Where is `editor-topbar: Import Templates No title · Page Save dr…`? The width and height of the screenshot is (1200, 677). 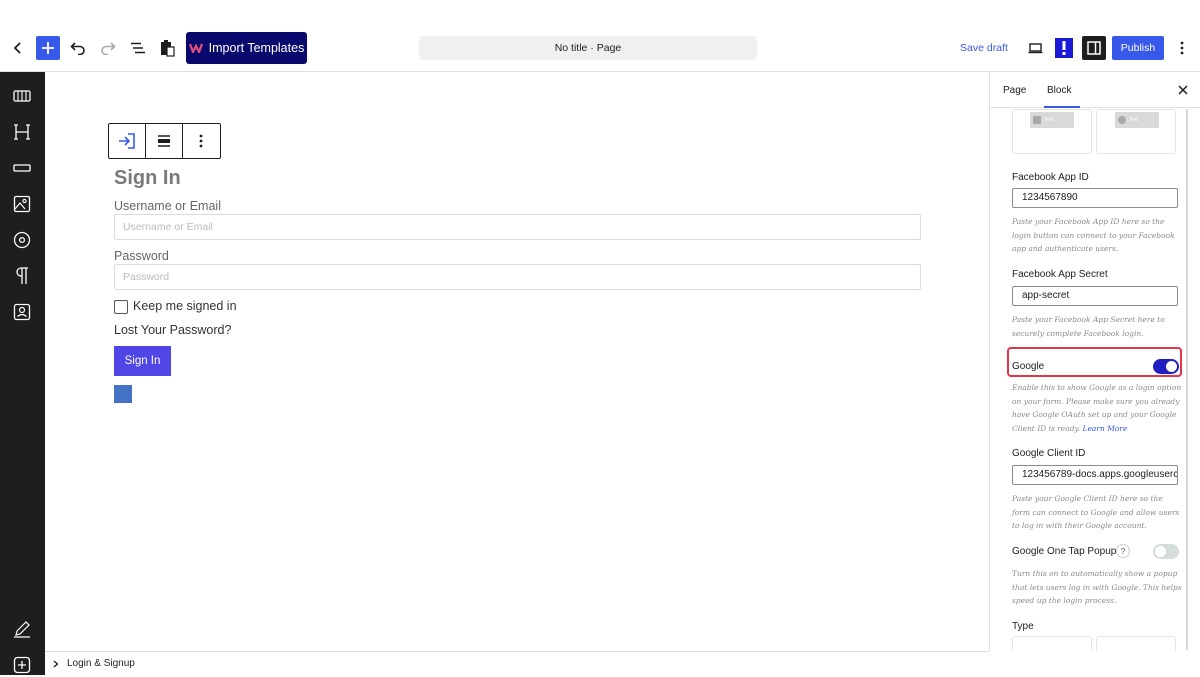
editor-topbar: Import Templates No title · Page Save dr… is located at coordinates (600, 36).